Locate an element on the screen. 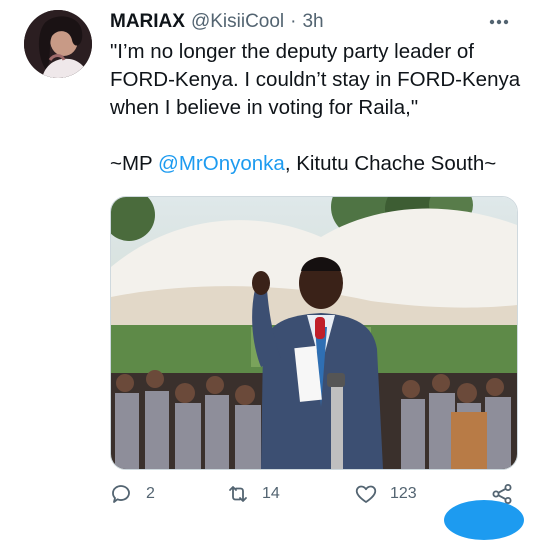 The width and height of the screenshot is (540, 540). reply-button: 2 is located at coordinates (132, 494).